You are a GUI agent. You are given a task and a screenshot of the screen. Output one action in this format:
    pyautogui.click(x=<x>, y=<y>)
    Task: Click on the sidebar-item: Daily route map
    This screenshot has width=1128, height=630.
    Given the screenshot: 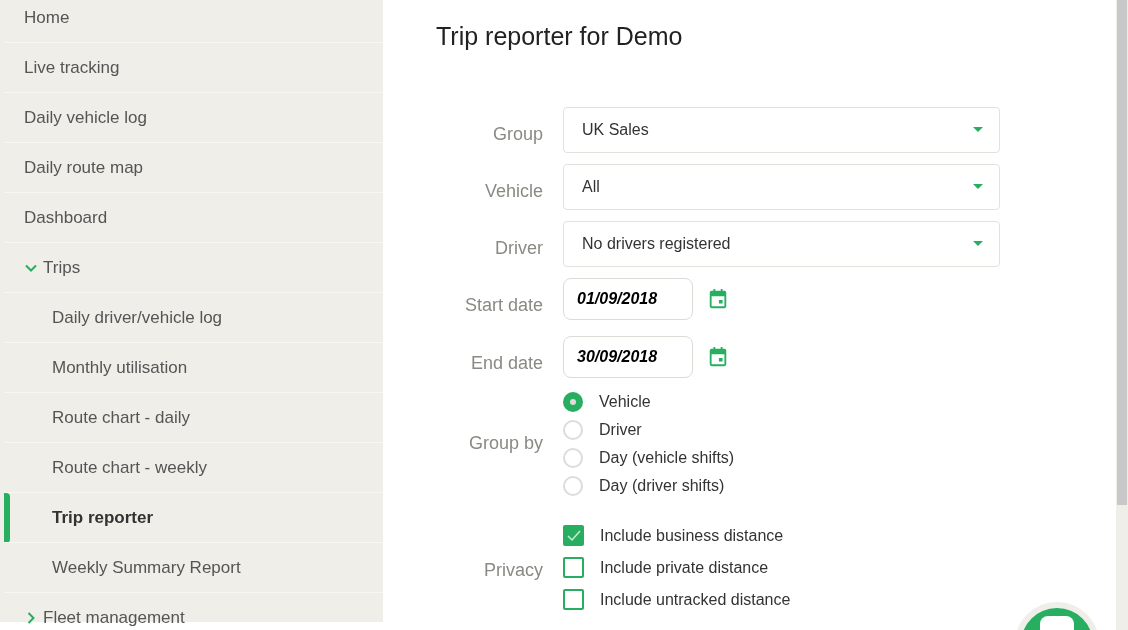 What is the action you would take?
    pyautogui.click(x=84, y=167)
    